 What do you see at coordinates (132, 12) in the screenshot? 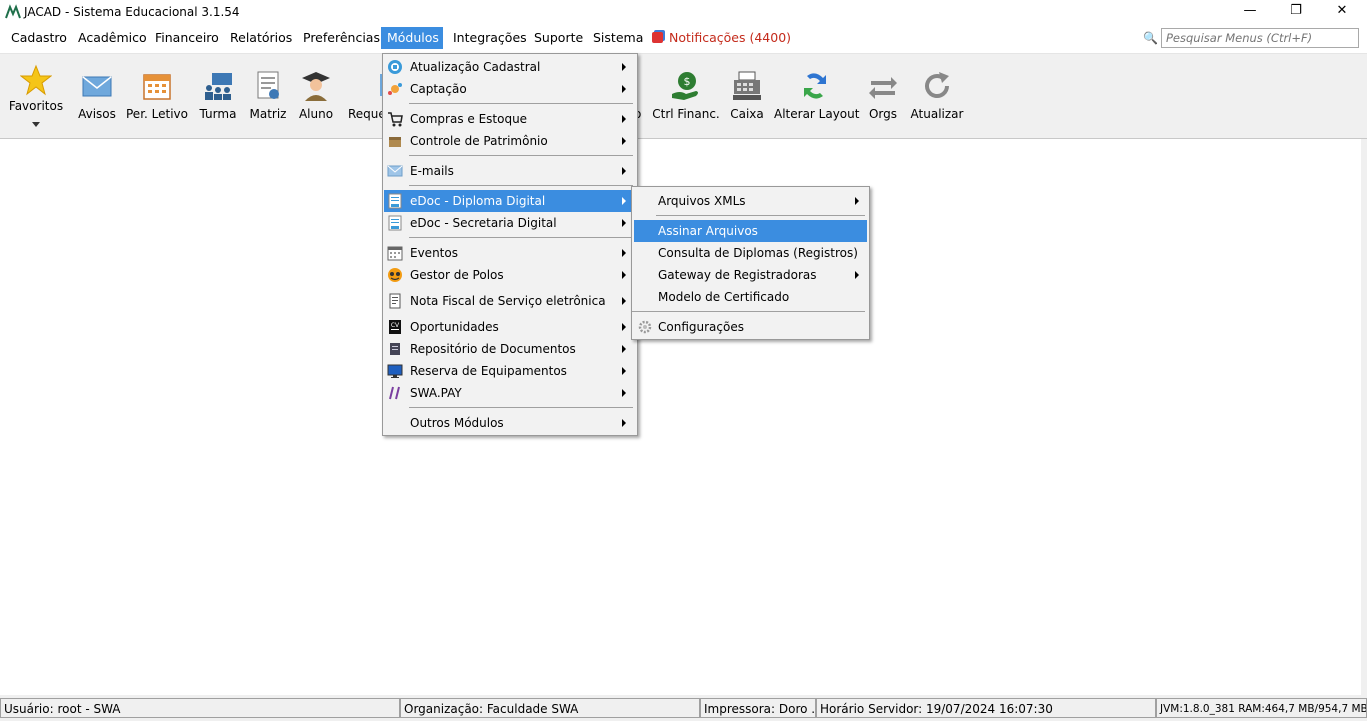
I see `window-title: JACAD - Sistema Educacional 3.1.54` at bounding box center [132, 12].